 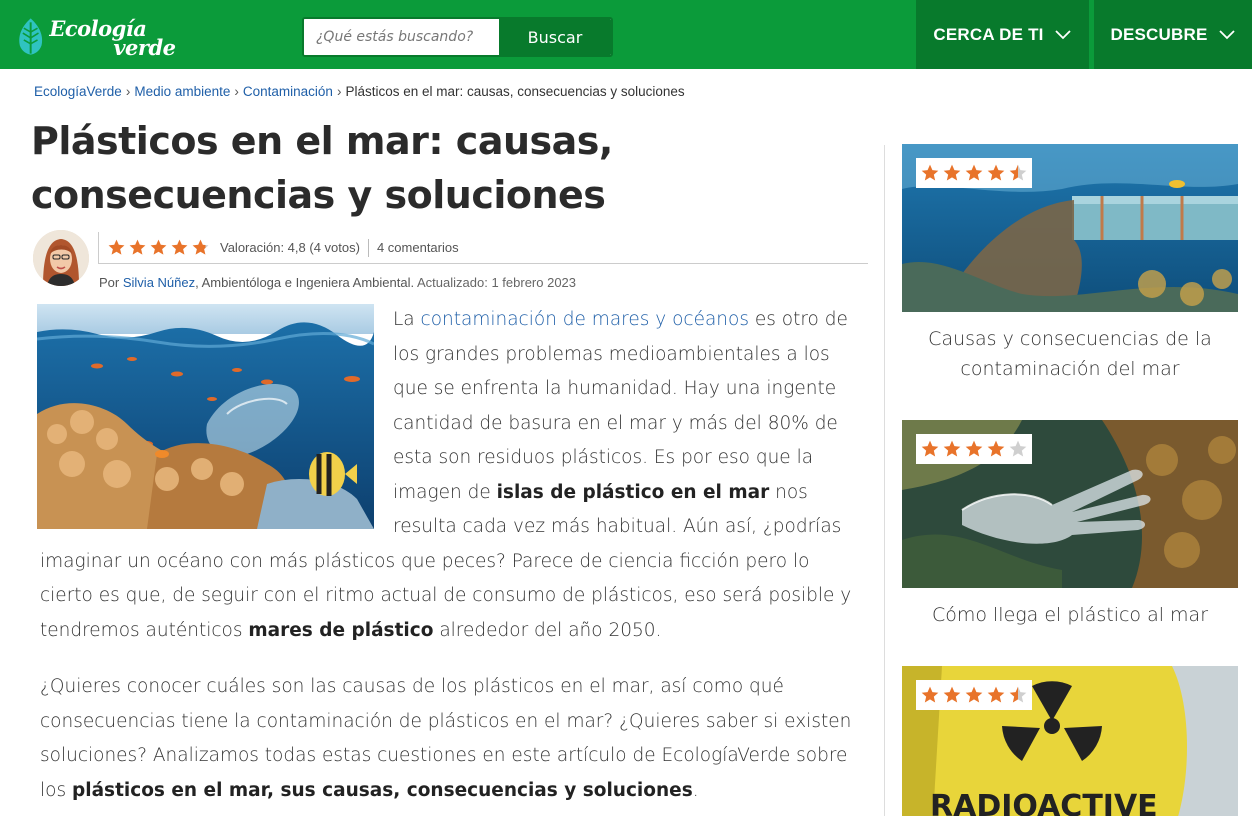 I want to click on related-article-card: Cómo llega el plástico al mar, so click(x=1070, y=525).